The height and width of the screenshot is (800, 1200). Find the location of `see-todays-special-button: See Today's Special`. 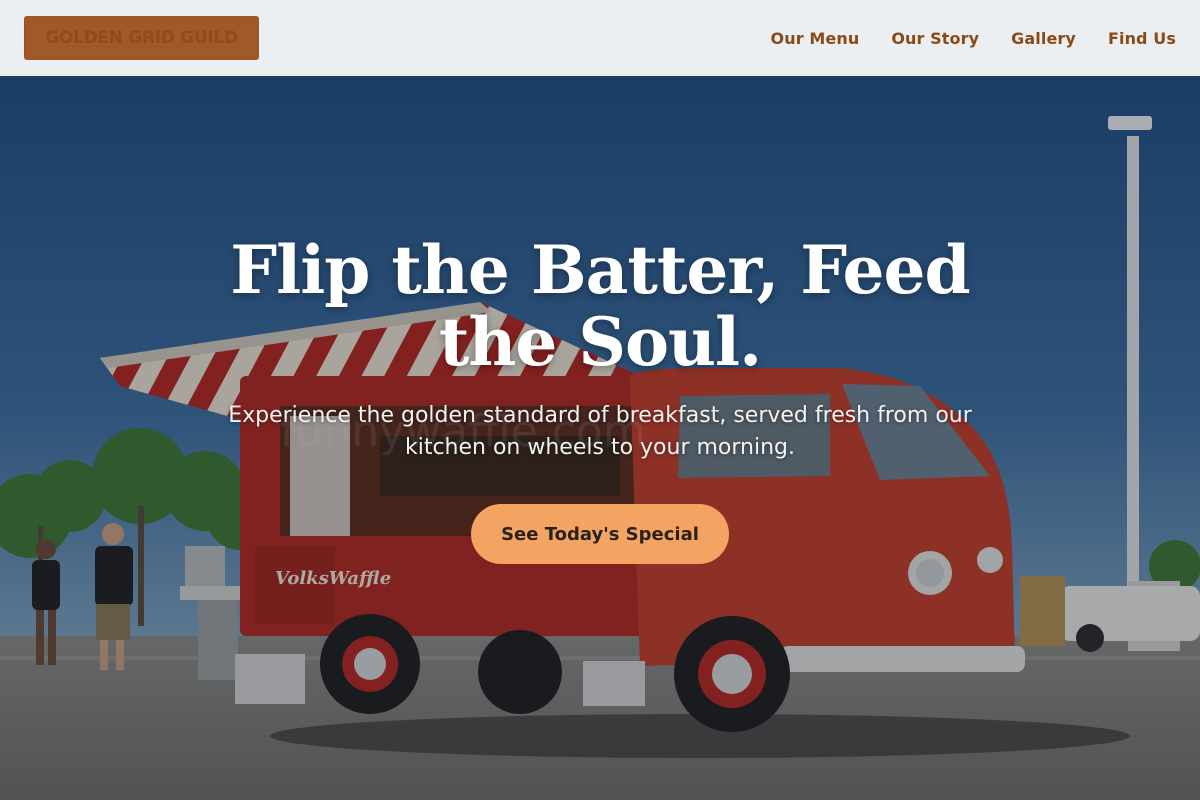

see-todays-special-button: See Today's Special is located at coordinates (600, 534).